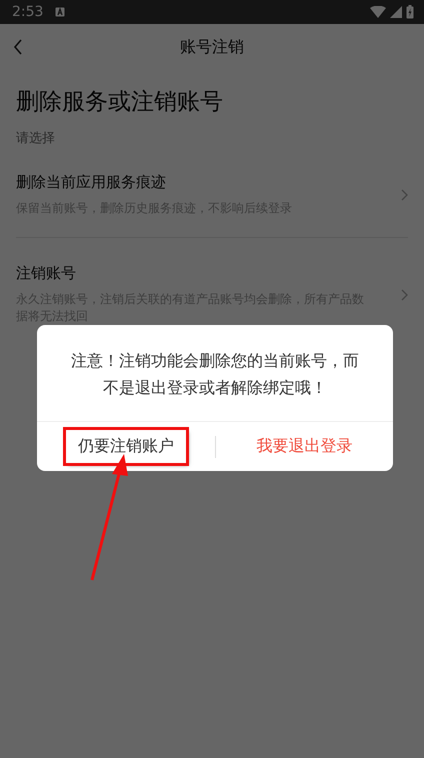 The height and width of the screenshot is (758, 424). What do you see at coordinates (36, 138) in the screenshot?
I see `subheading: 请选择` at bounding box center [36, 138].